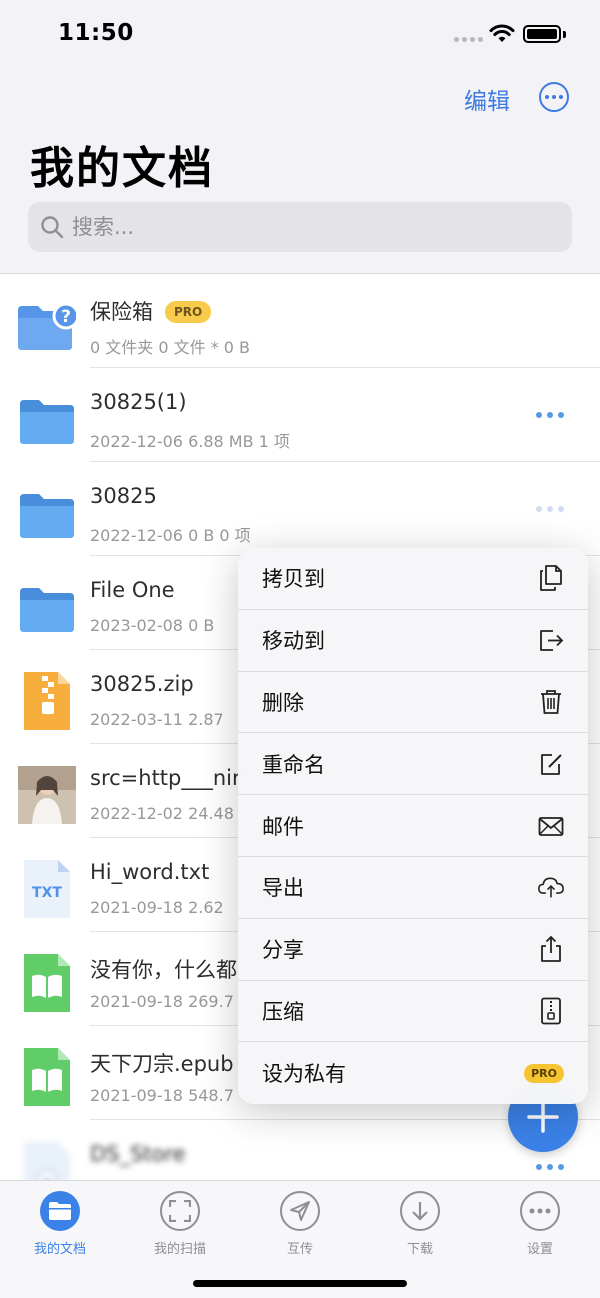 The height and width of the screenshot is (1298, 600). I want to click on menu-item-delete: 删除, so click(413, 703).